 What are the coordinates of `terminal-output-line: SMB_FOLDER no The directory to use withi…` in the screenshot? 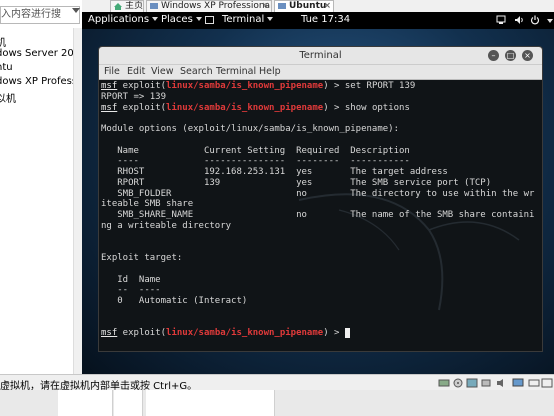 It's located at (318, 193).